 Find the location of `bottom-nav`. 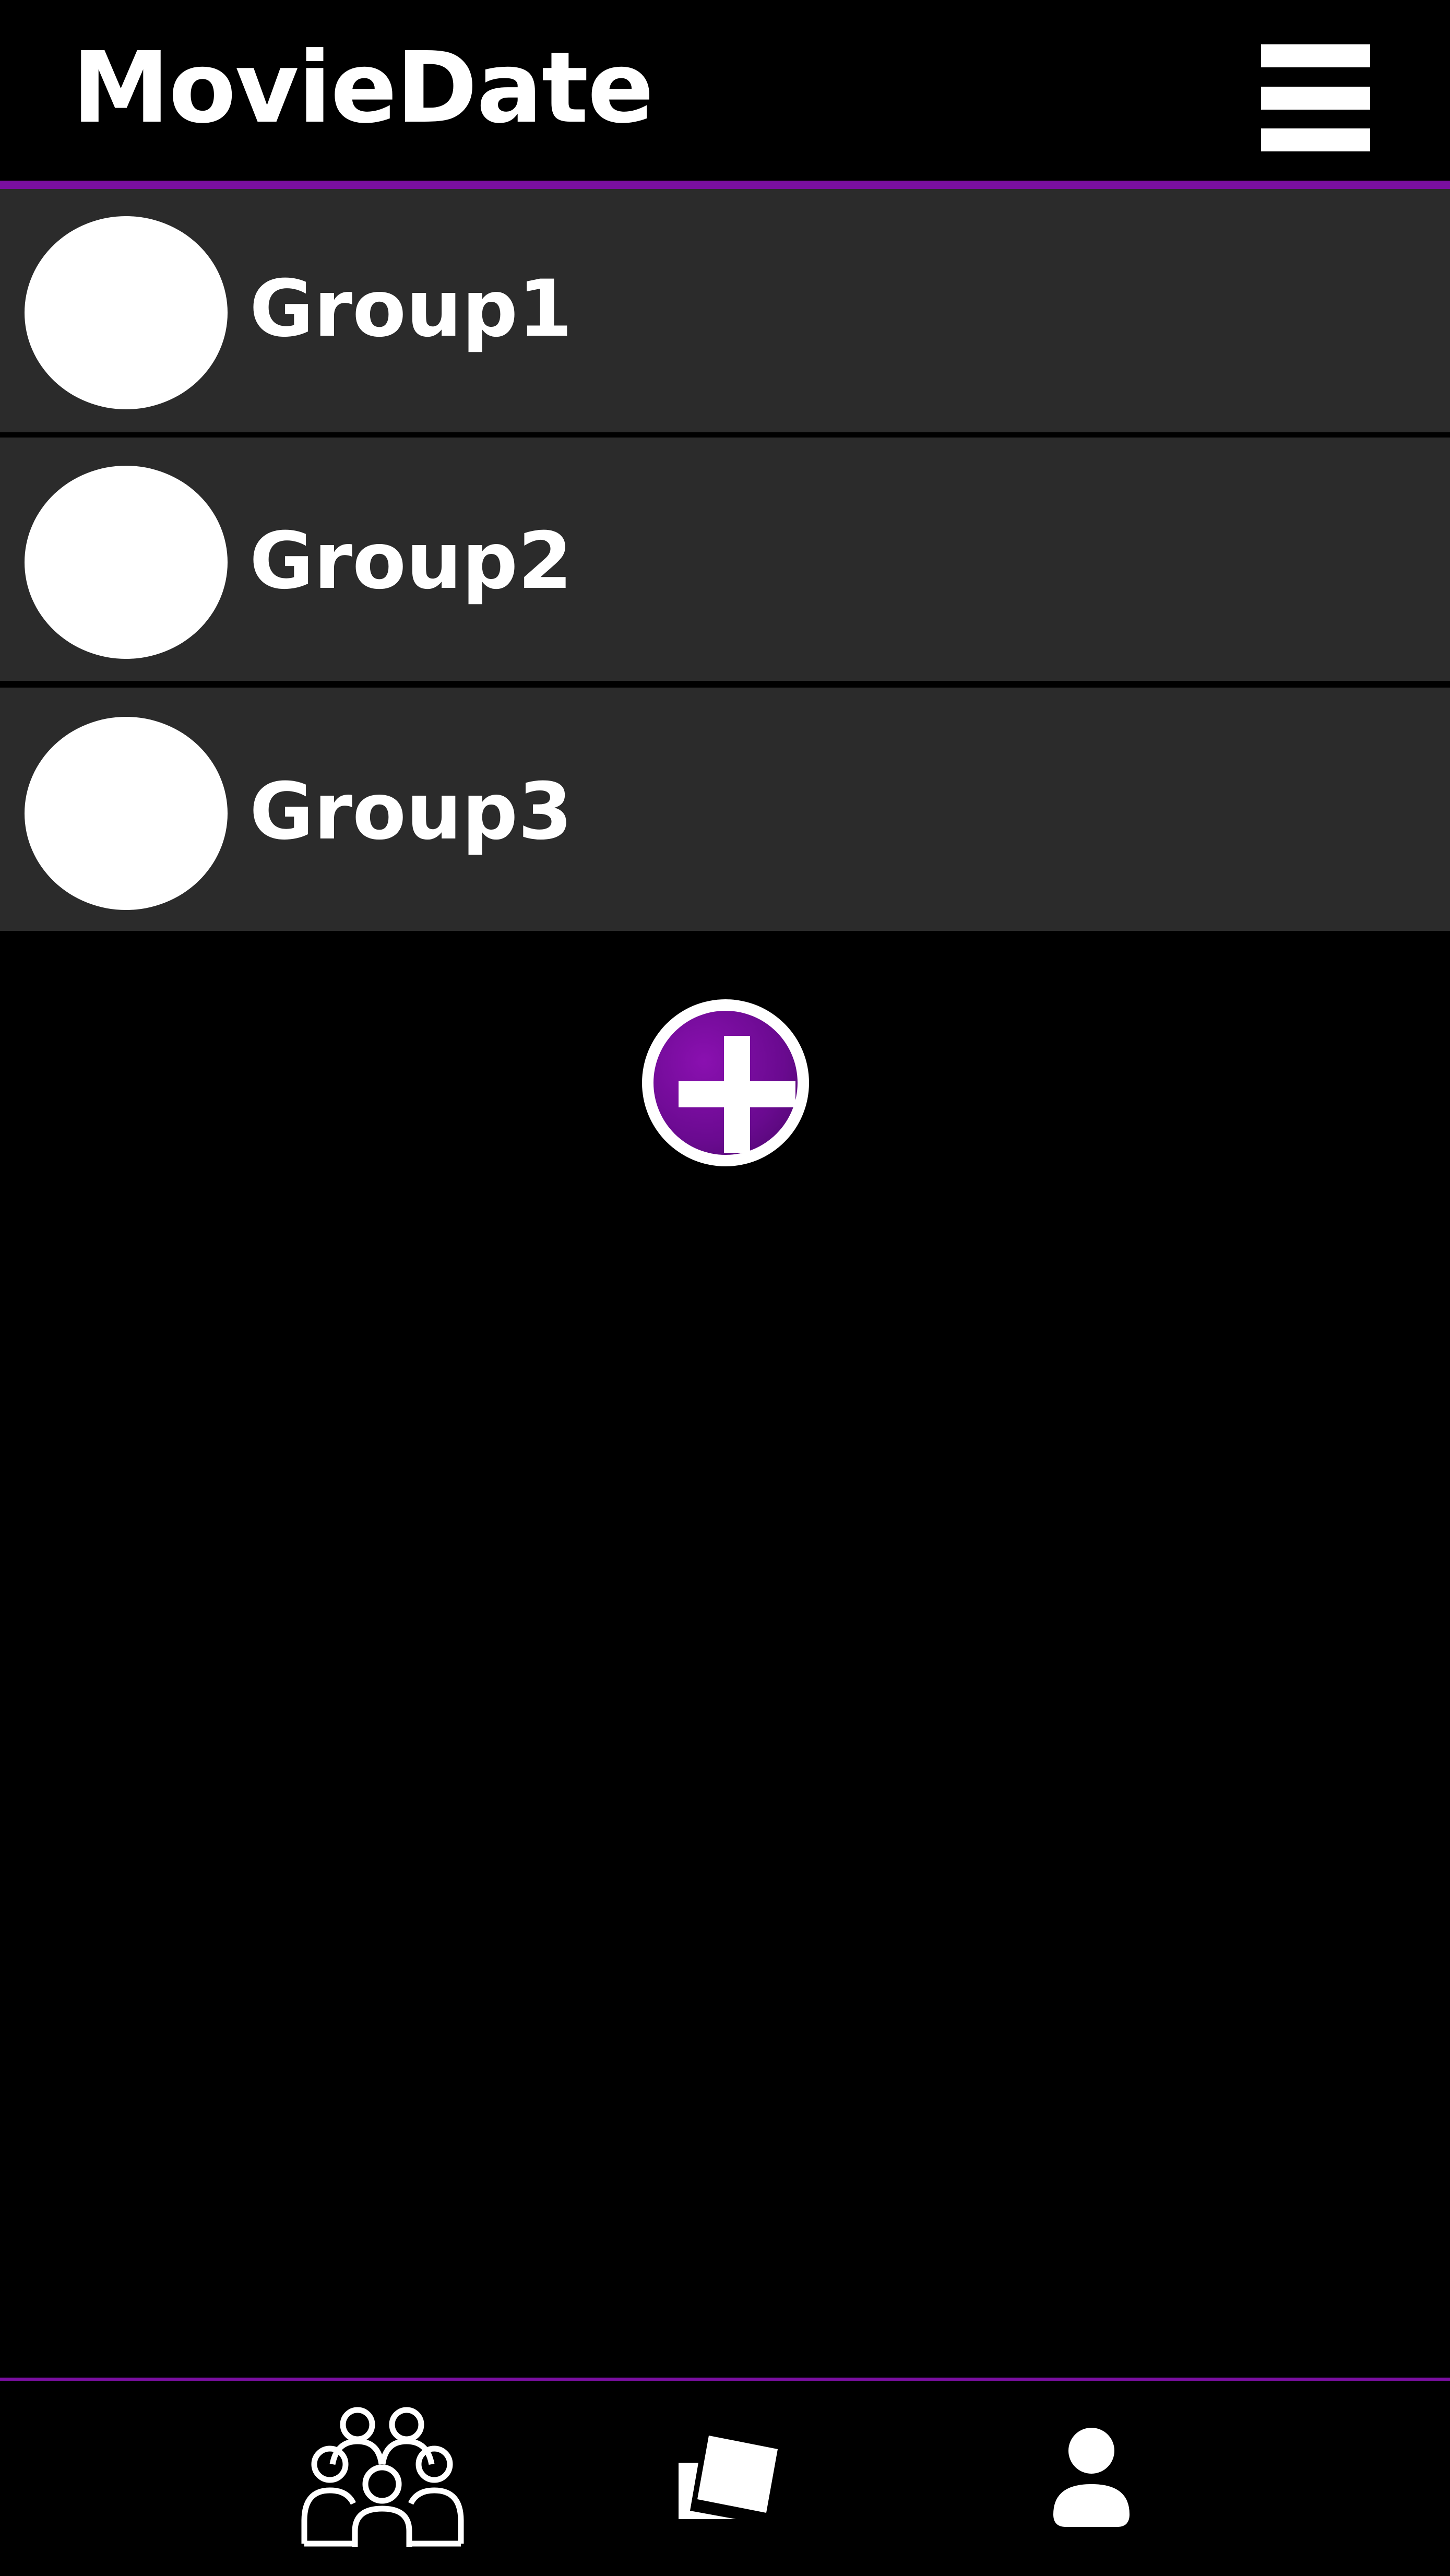

bottom-nav is located at coordinates (725, 2478).